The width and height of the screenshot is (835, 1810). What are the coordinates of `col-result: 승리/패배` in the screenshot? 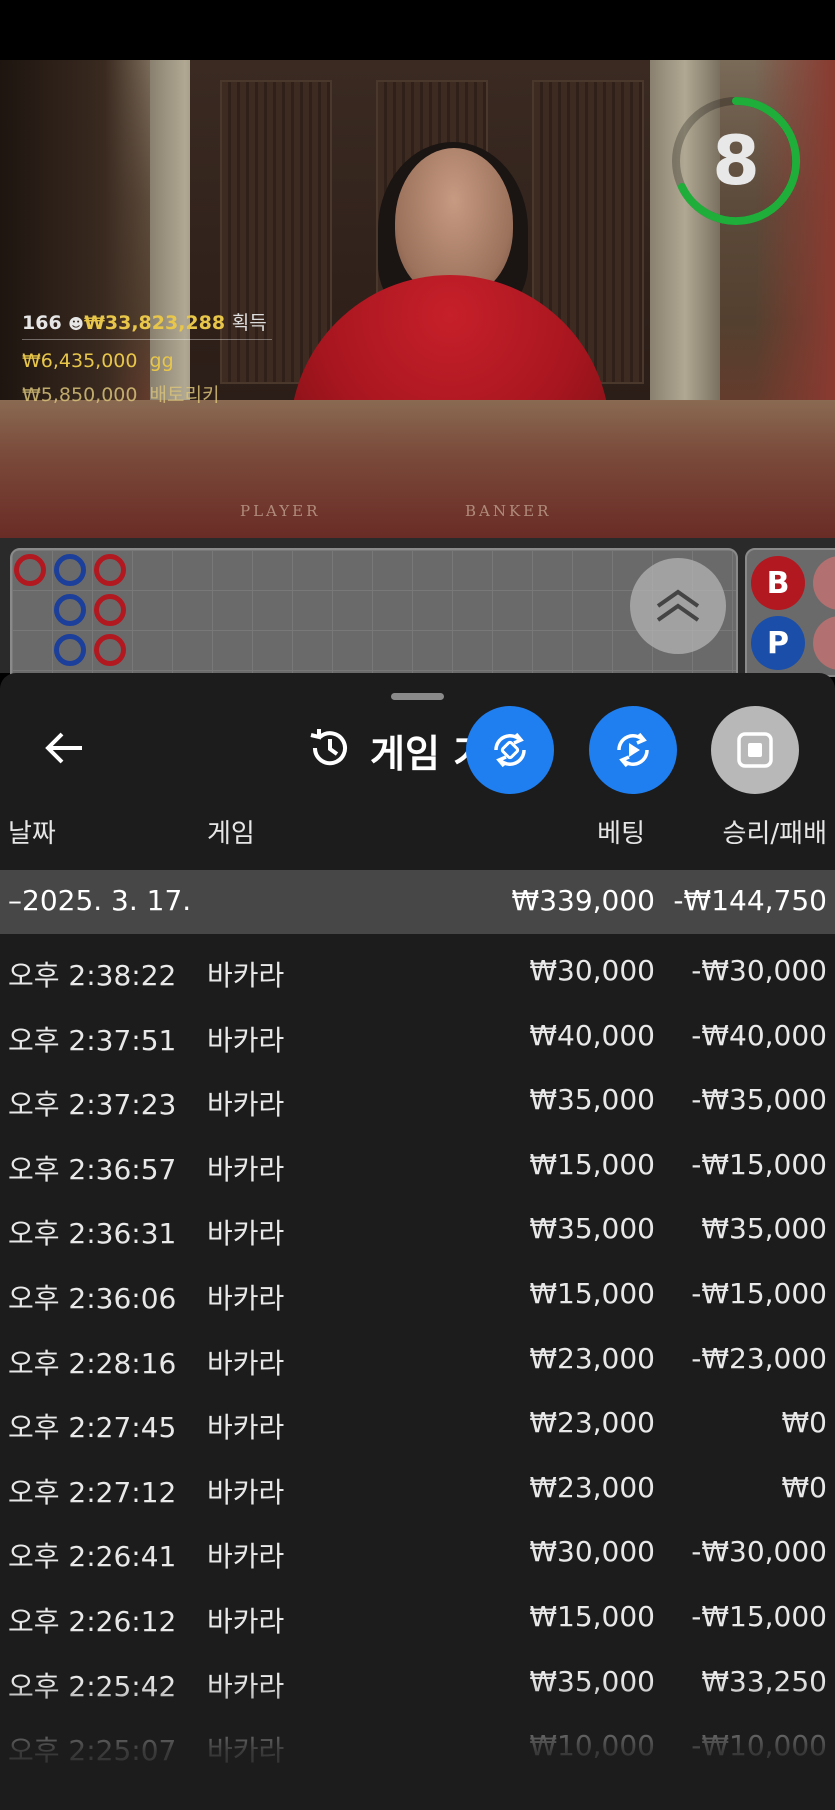 It's located at (774, 834).